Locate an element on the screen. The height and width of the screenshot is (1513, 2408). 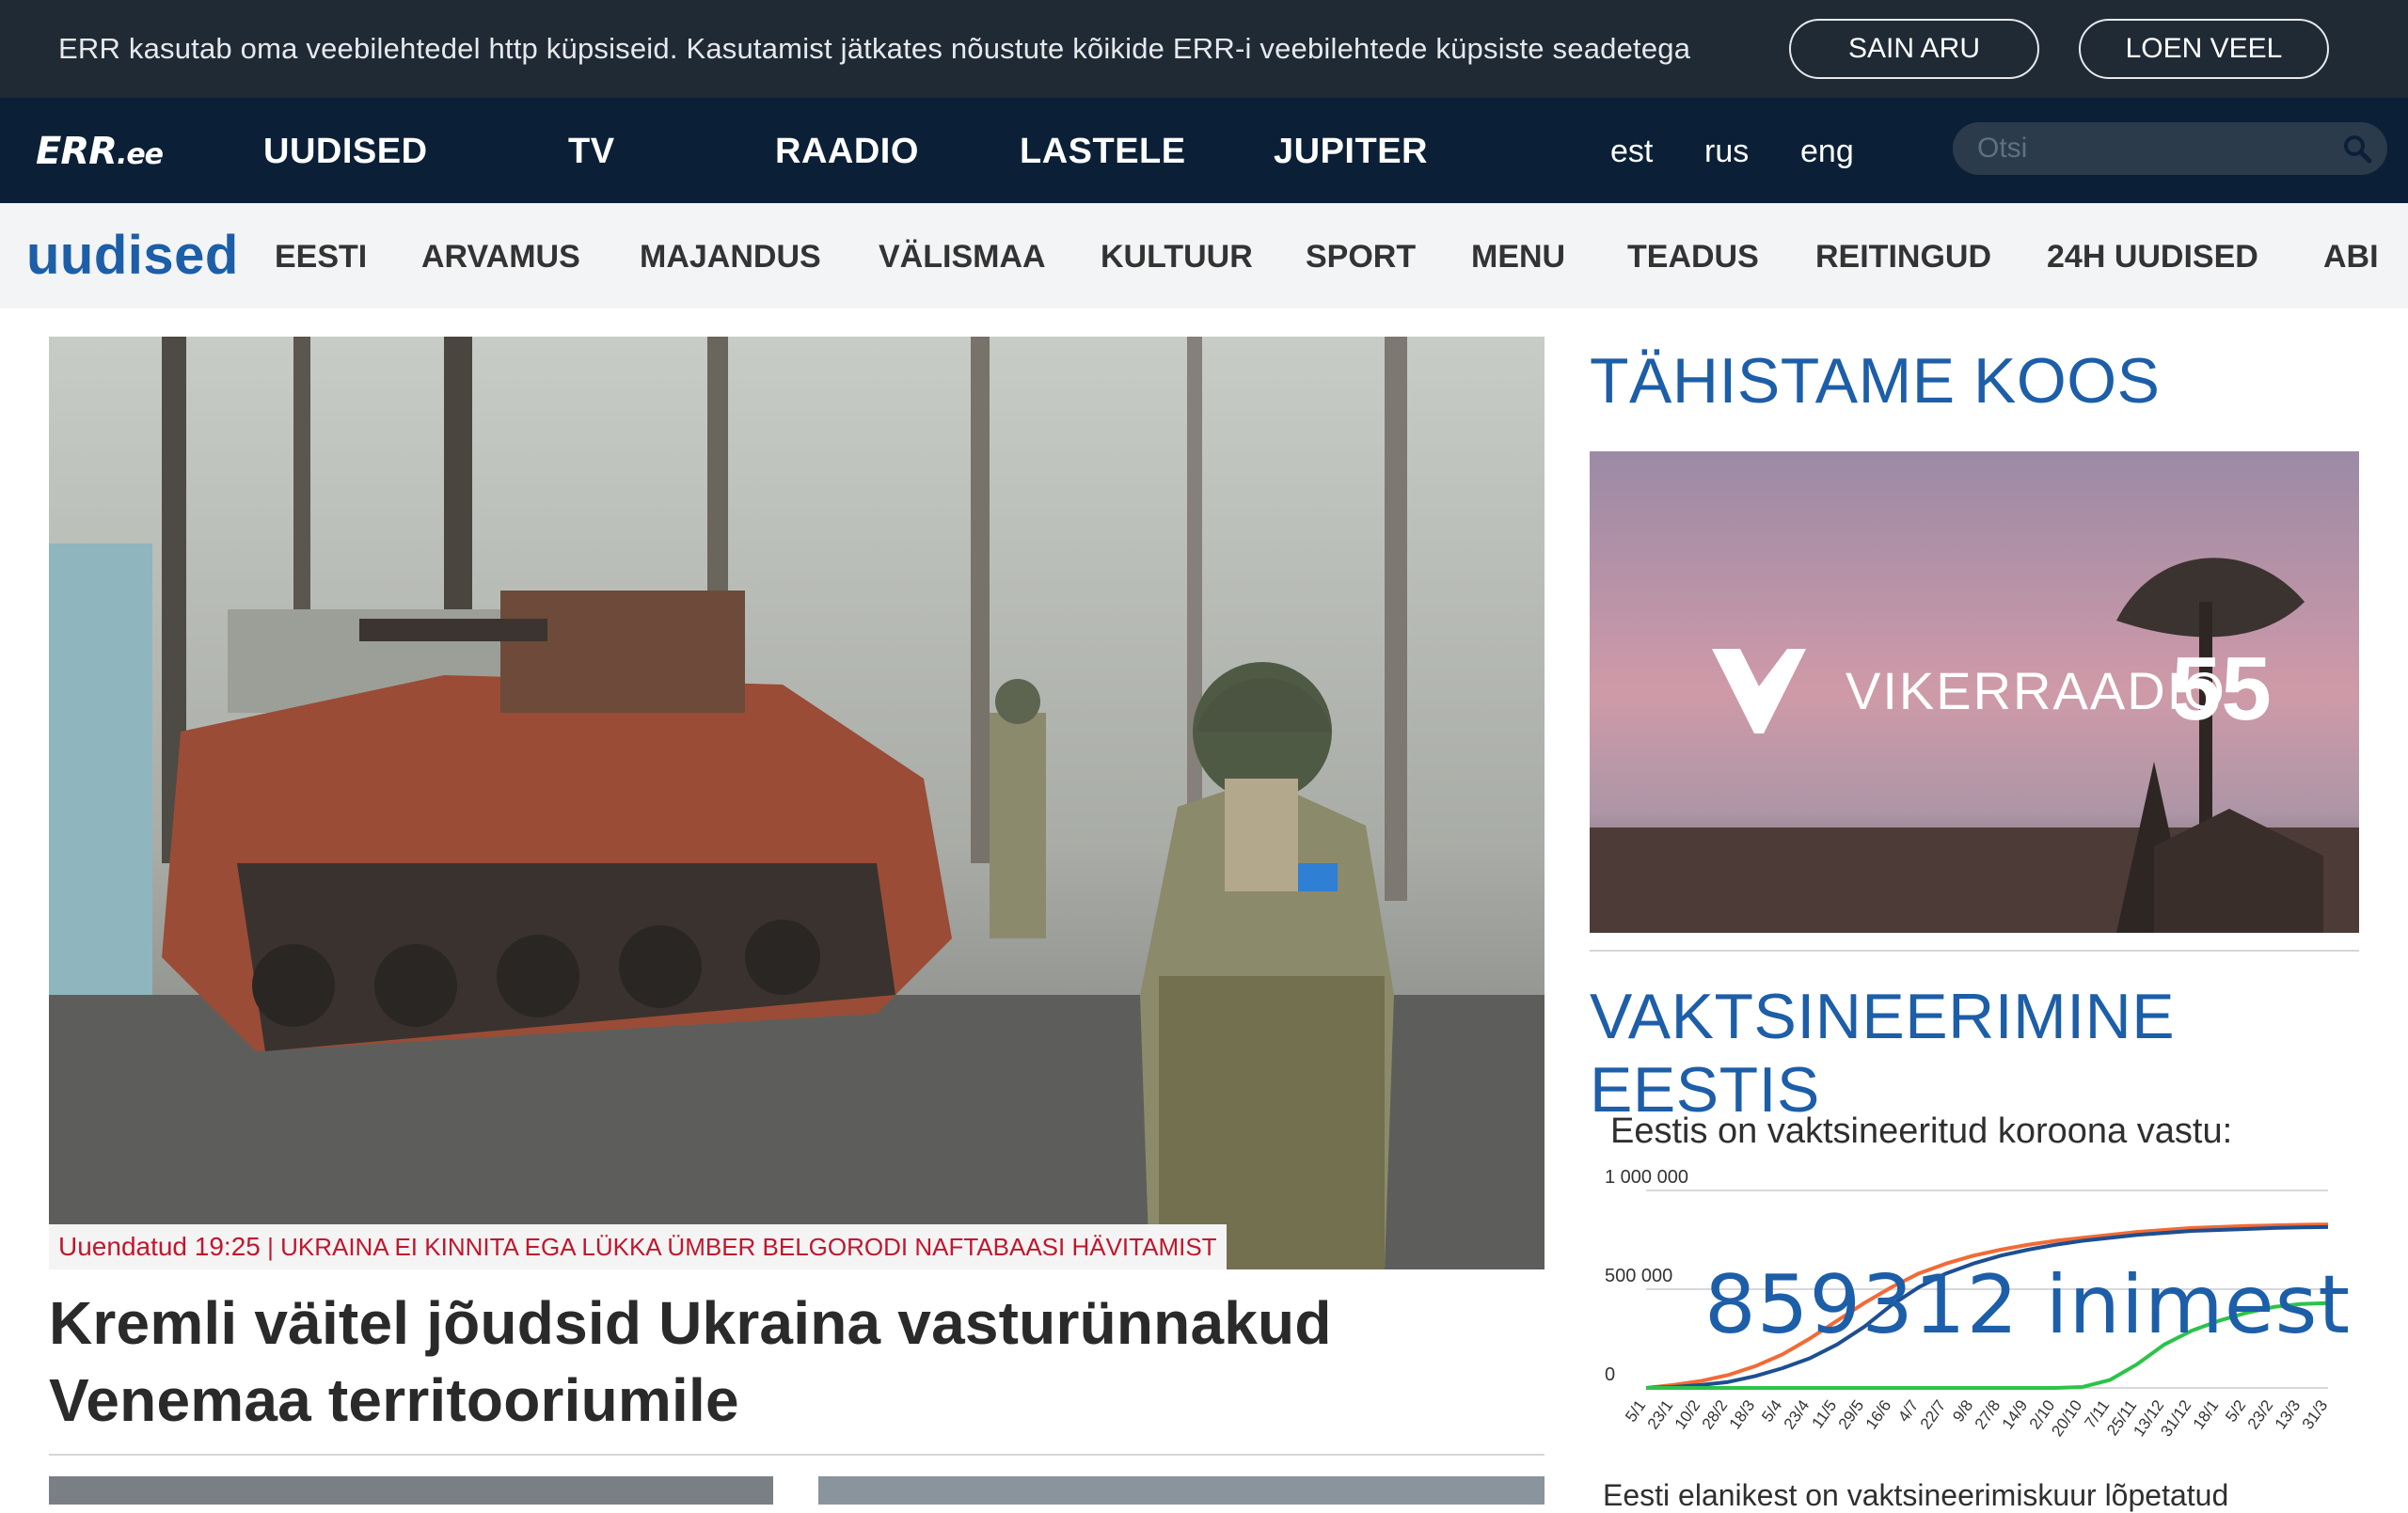
article-divider is located at coordinates (797, 1455).